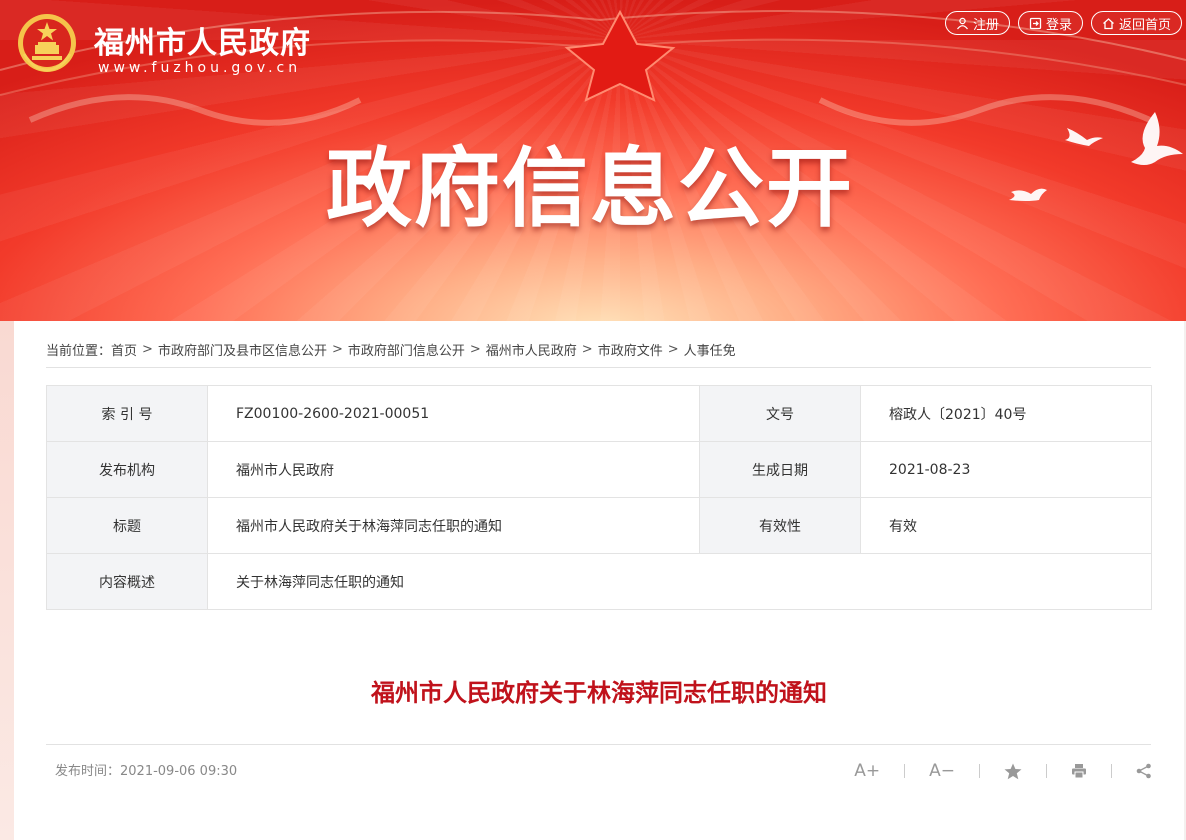 This screenshot has height=840, width=1186. I want to click on font-increase-icon: A+, so click(867, 771).